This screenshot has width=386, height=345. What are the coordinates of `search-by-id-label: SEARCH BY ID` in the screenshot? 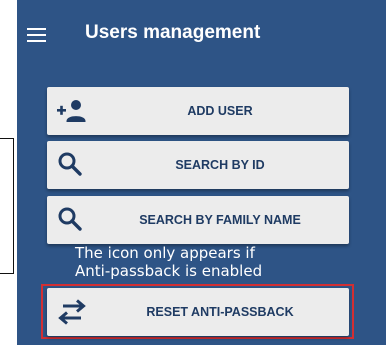 It's located at (220, 165).